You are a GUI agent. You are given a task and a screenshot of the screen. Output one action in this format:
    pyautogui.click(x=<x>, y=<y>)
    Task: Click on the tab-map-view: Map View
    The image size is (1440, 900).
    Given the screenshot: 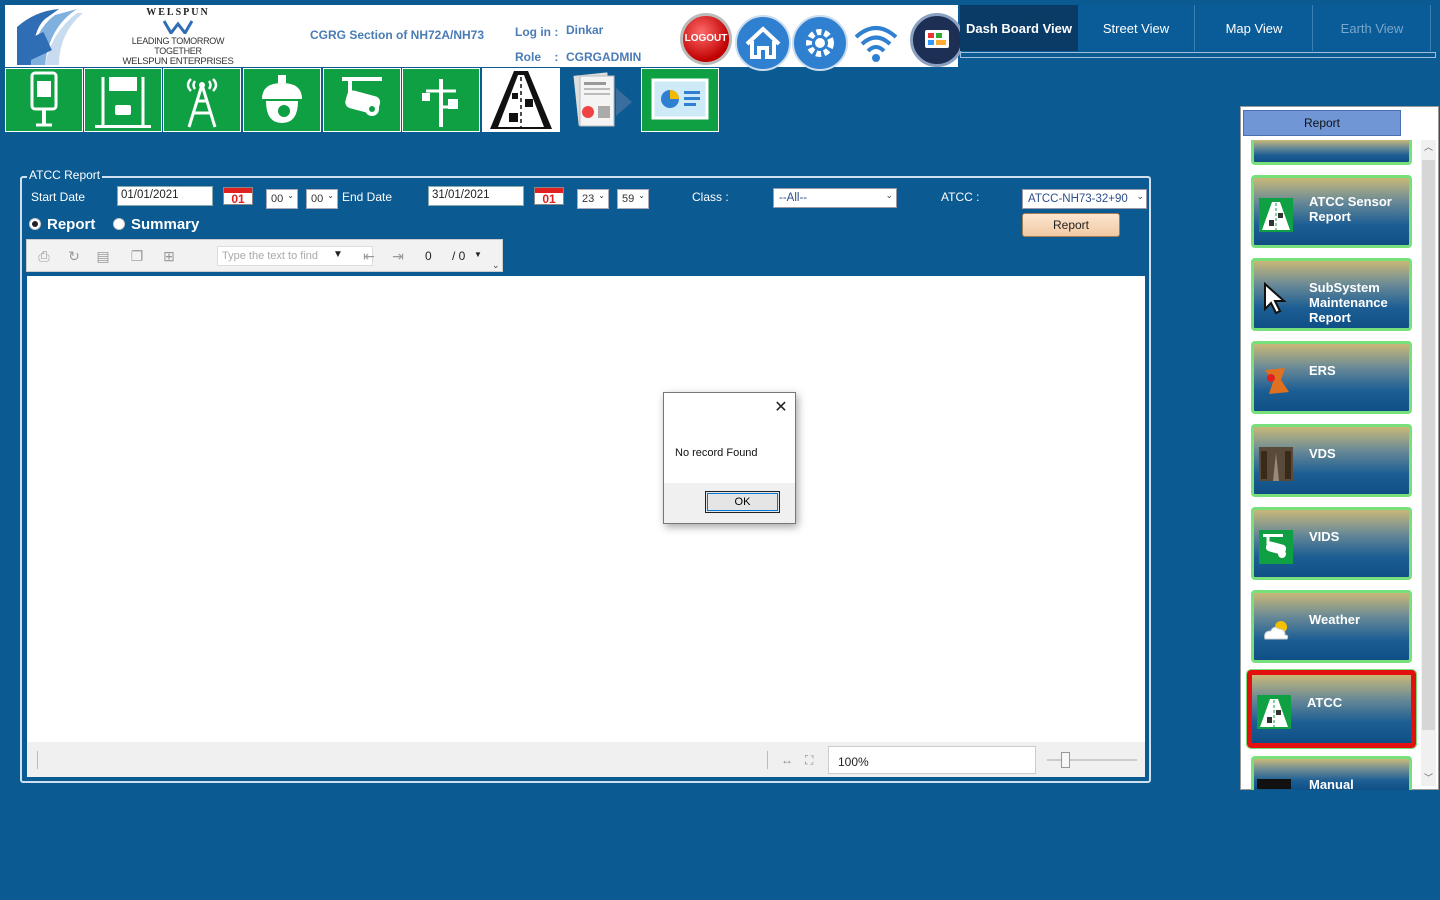 What is the action you would take?
    pyautogui.click(x=1254, y=28)
    